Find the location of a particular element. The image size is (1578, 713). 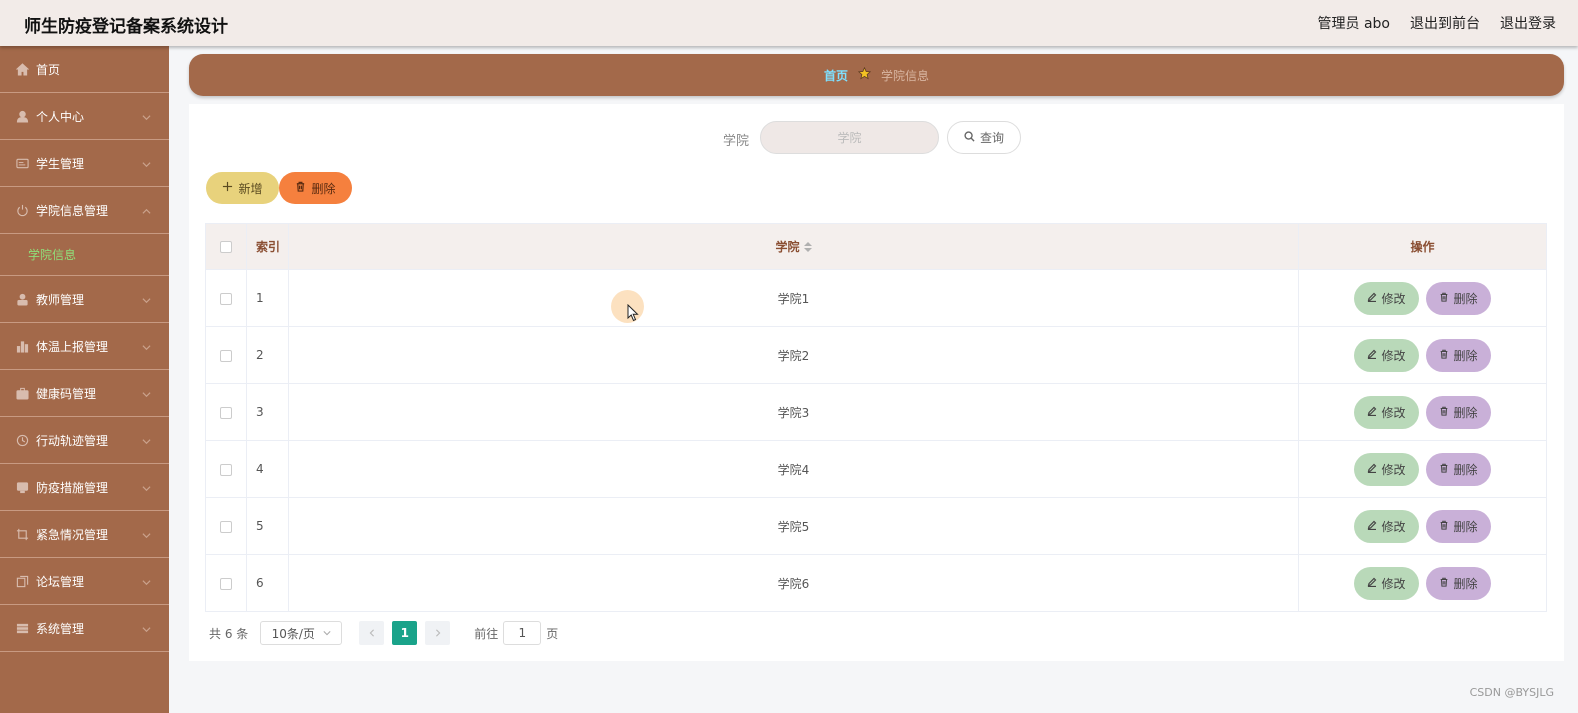

batch-delete-button: 删除 is located at coordinates (315, 188).